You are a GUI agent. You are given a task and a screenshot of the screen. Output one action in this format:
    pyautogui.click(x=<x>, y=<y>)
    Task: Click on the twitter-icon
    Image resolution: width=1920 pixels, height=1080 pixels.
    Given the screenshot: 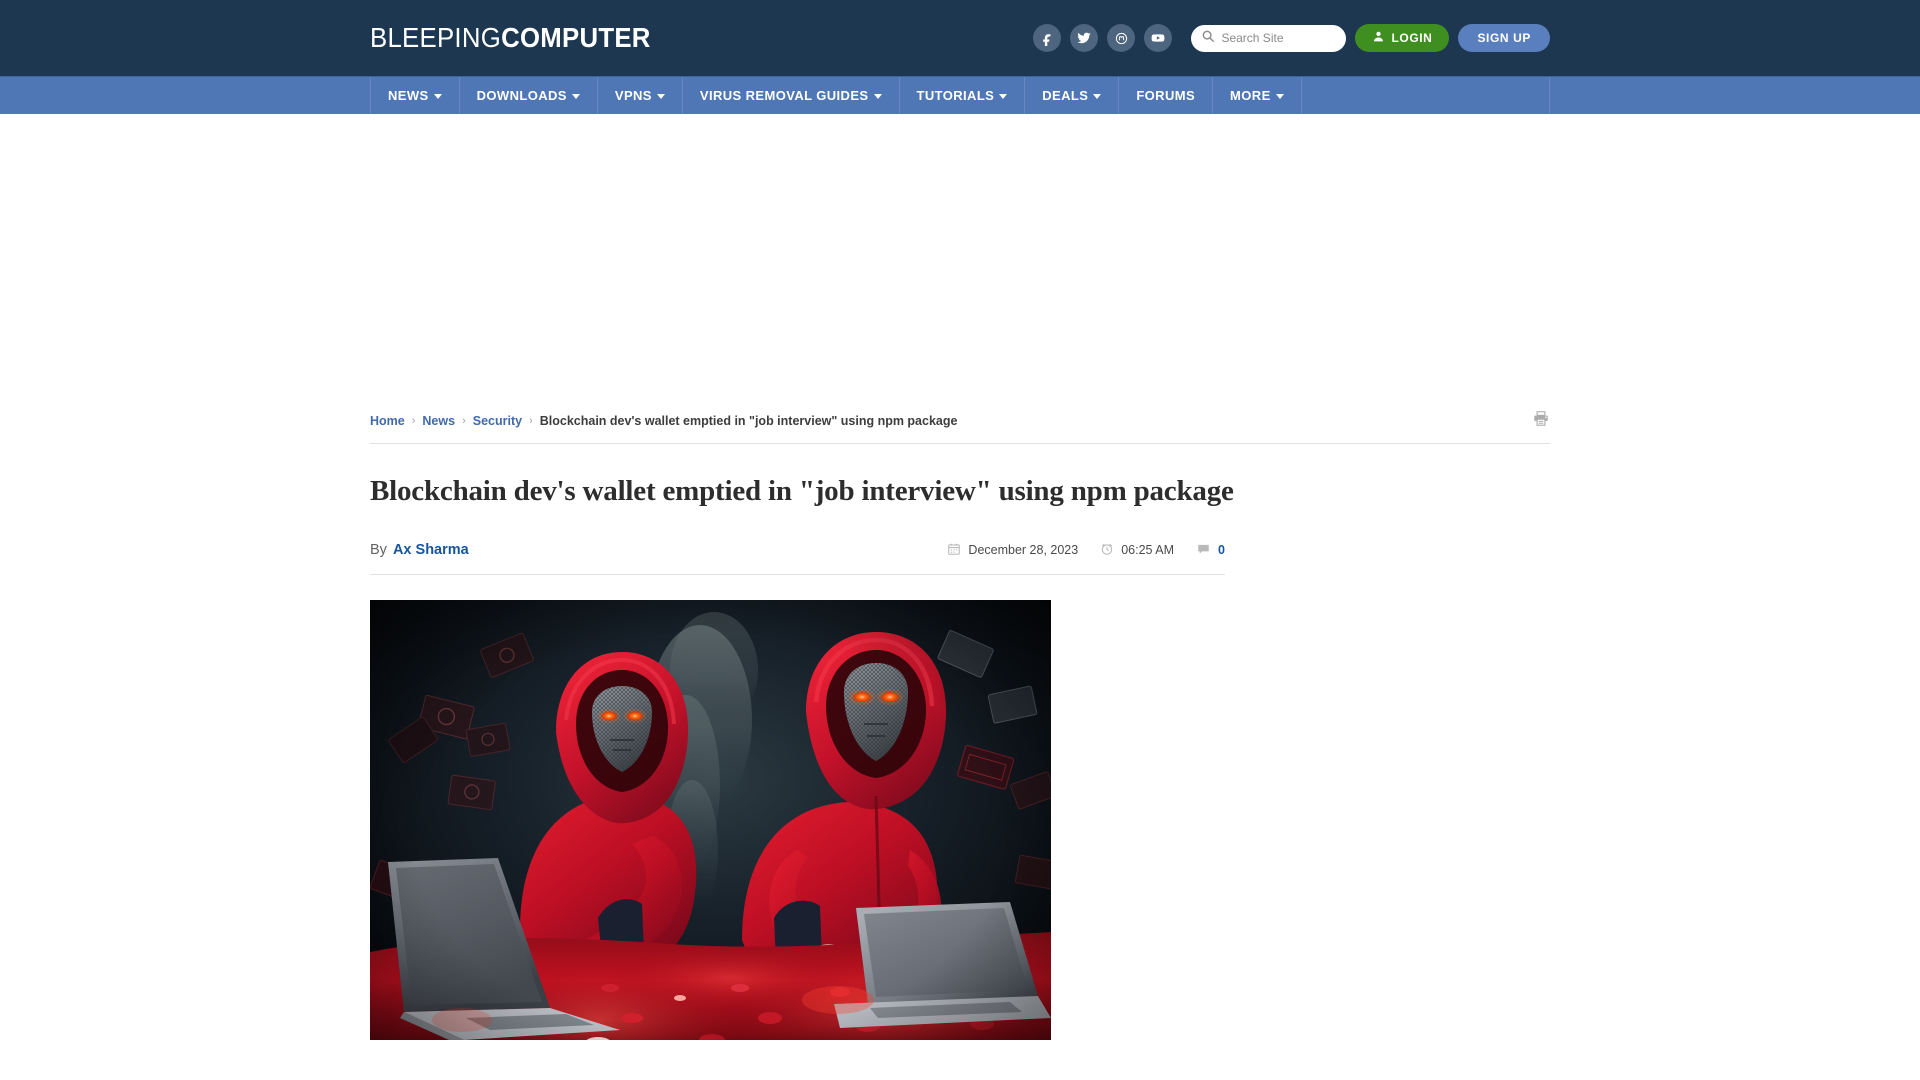 What is the action you would take?
    pyautogui.click(x=1084, y=38)
    